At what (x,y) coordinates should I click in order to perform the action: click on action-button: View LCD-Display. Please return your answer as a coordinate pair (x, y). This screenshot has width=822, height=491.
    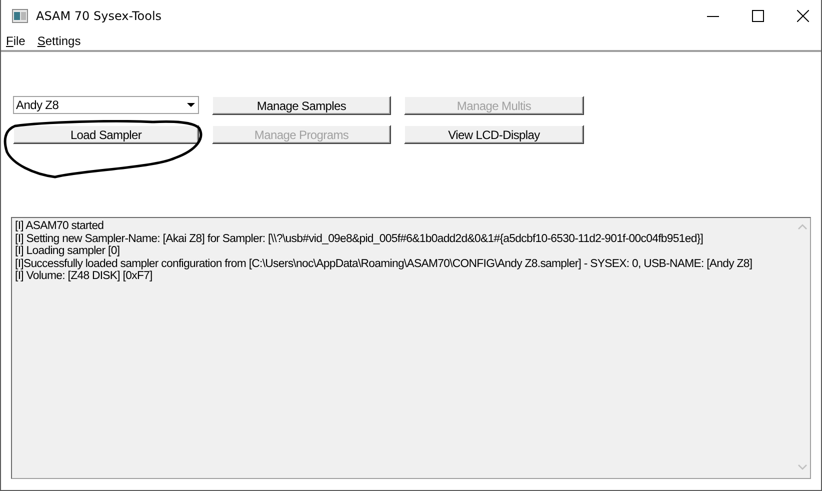
    Looking at the image, I should click on (494, 134).